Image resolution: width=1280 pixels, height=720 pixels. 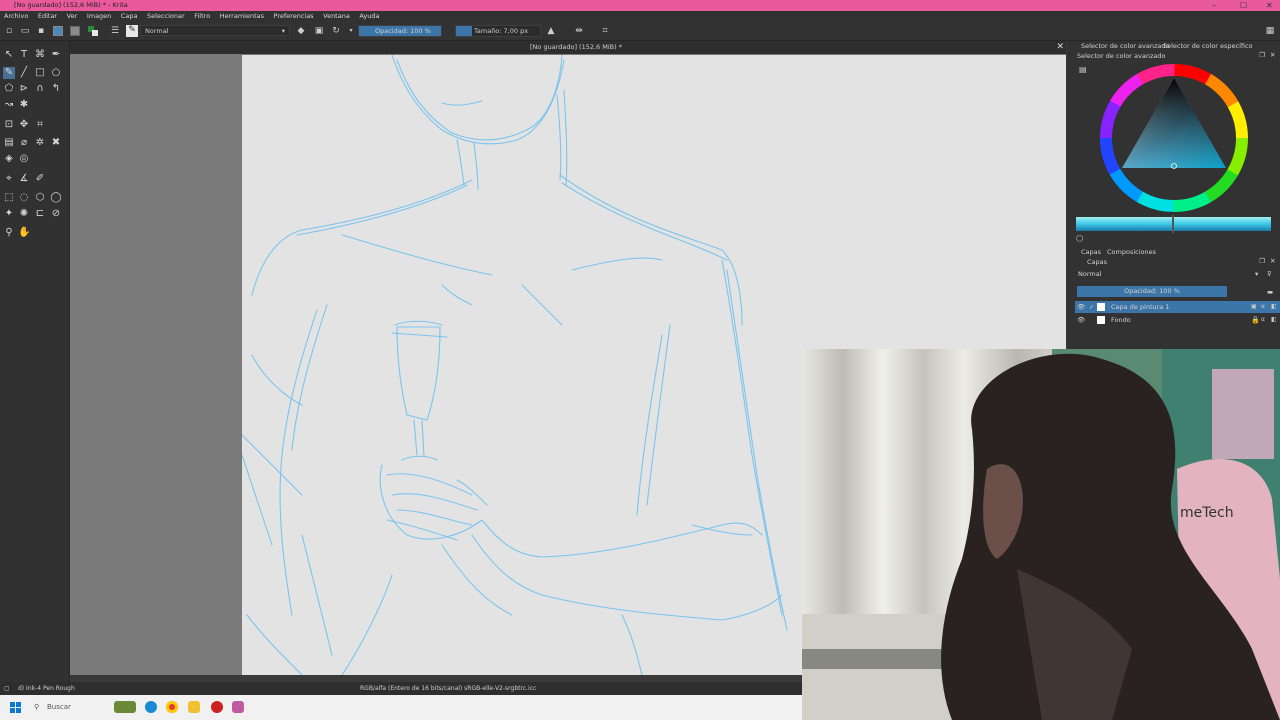 I want to click on line-tool-icon: ╱, so click(x=24, y=73).